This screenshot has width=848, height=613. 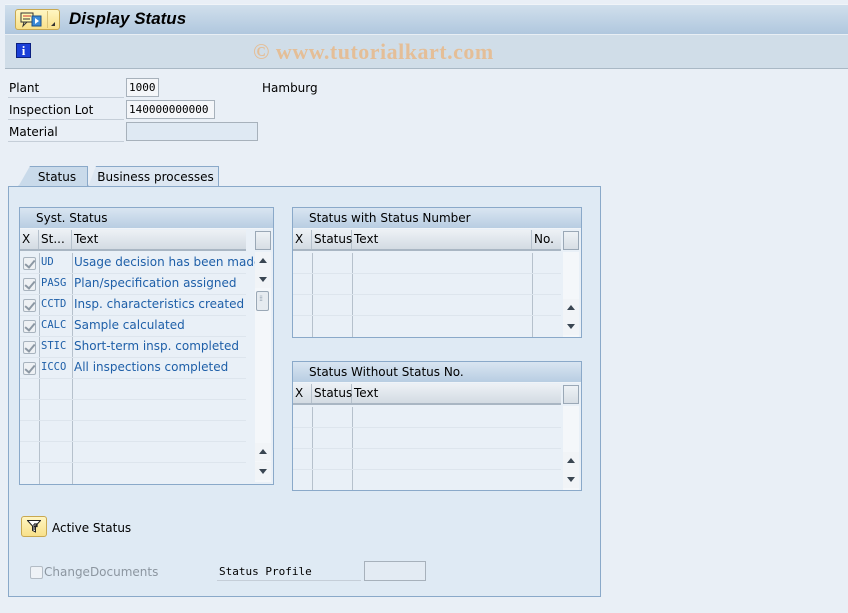 I want to click on status-without-number-body, so click(x=427, y=448).